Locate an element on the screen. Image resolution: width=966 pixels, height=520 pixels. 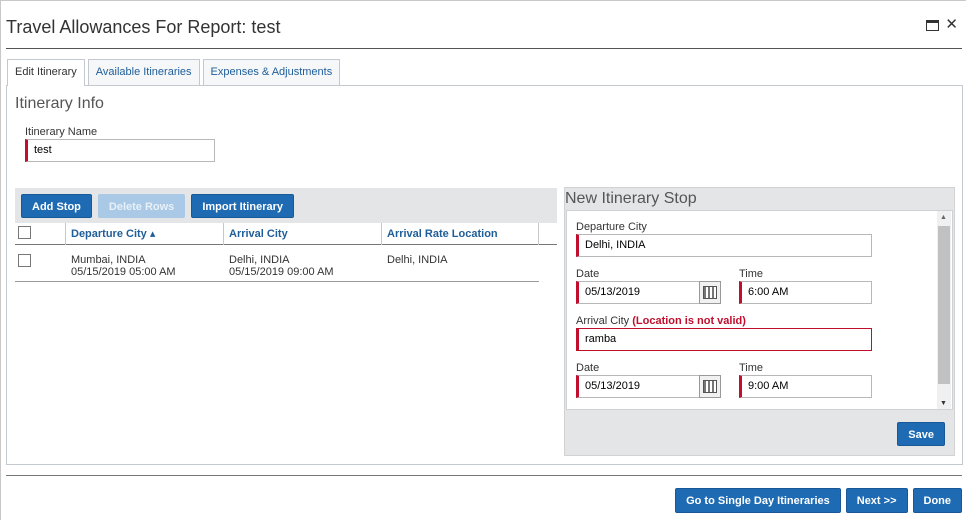
window-controls: ✕ is located at coordinates (942, 24).